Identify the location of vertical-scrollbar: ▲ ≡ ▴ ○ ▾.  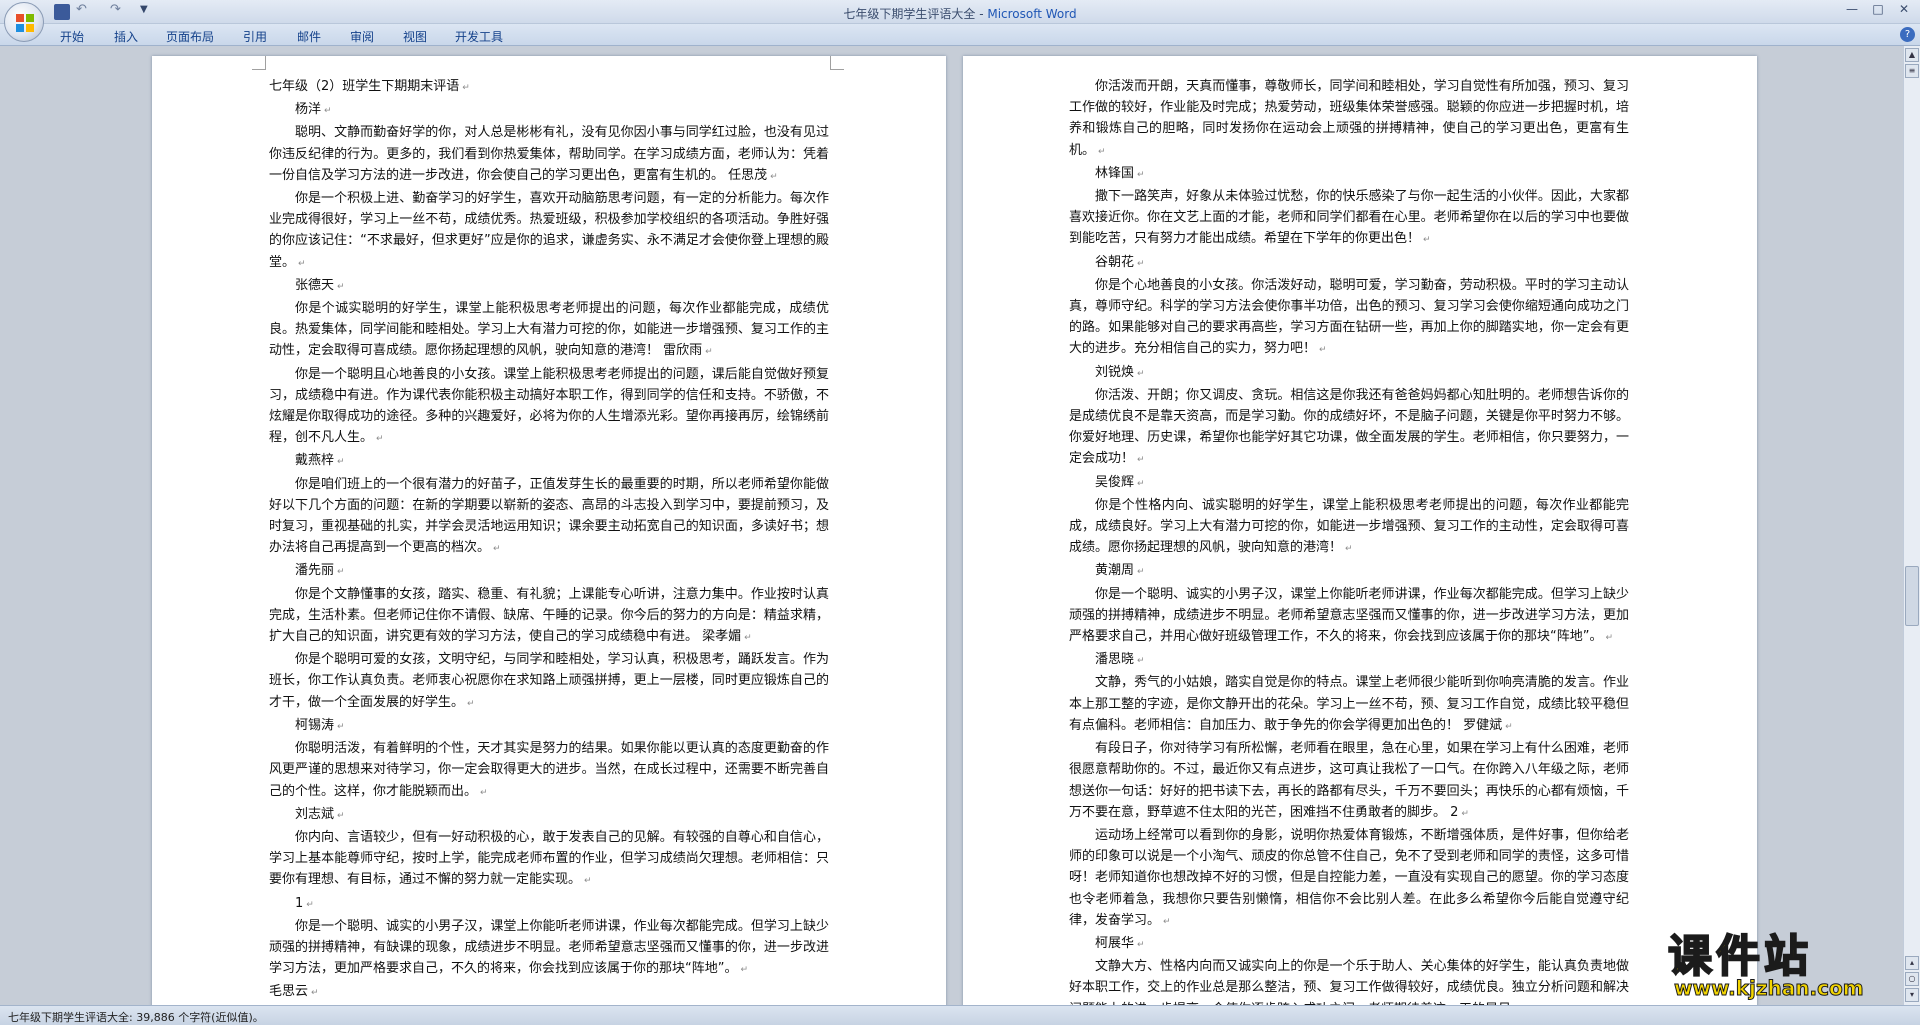
(1911, 525).